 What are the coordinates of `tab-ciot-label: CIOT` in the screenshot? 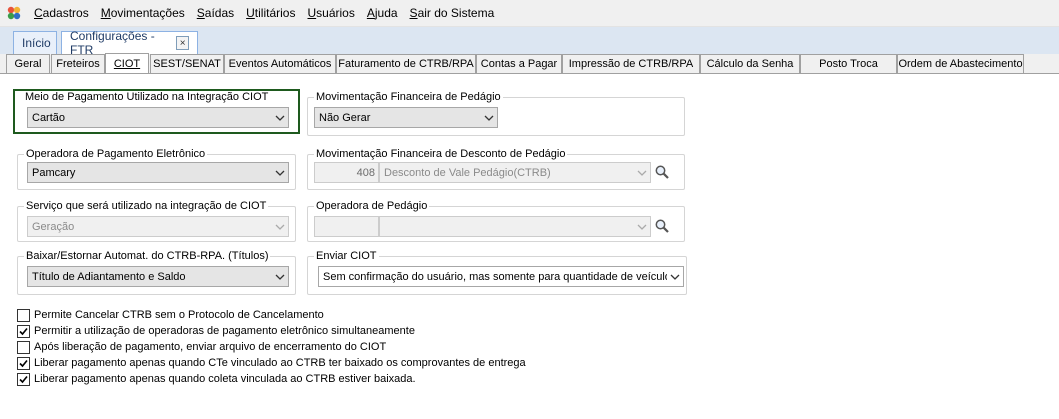 It's located at (127, 63).